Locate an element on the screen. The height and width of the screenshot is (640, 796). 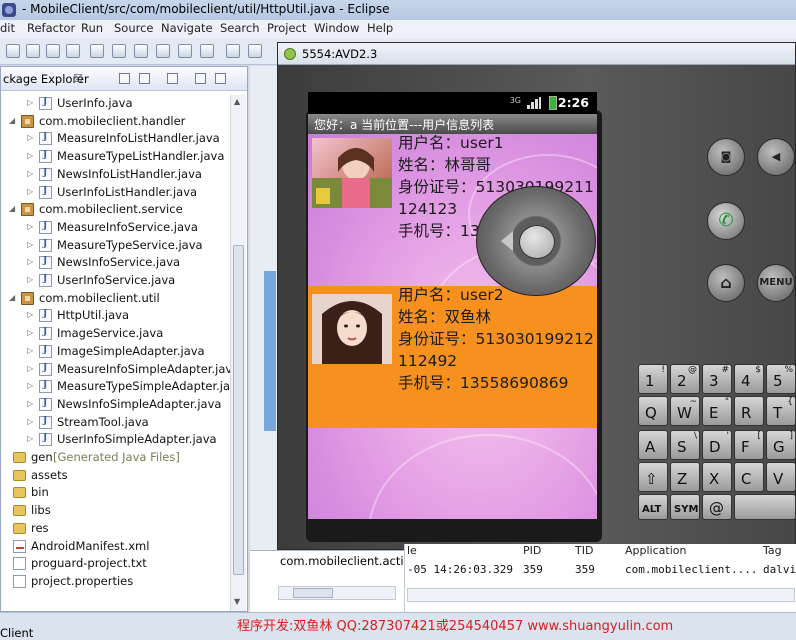
print-icon is located at coordinates (73, 51).